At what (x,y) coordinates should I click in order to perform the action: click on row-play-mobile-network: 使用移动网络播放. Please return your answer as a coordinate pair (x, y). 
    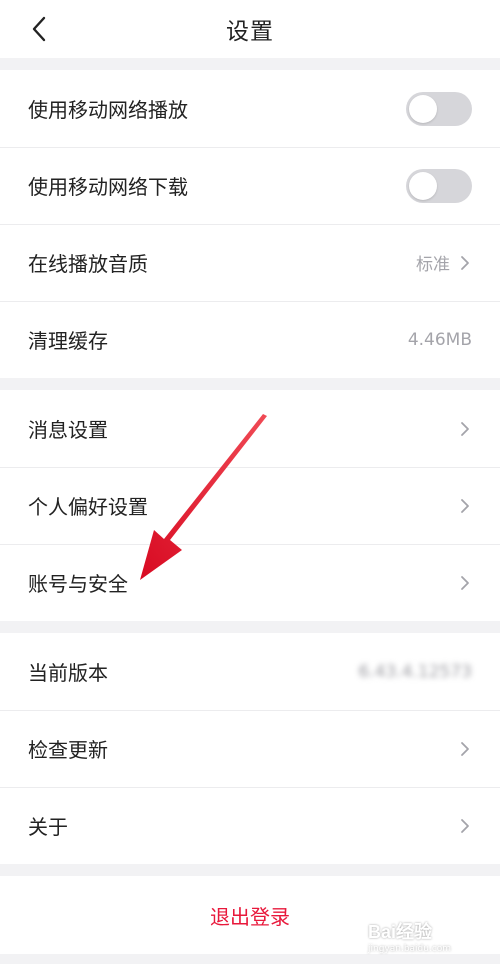
    Looking at the image, I should click on (250, 108).